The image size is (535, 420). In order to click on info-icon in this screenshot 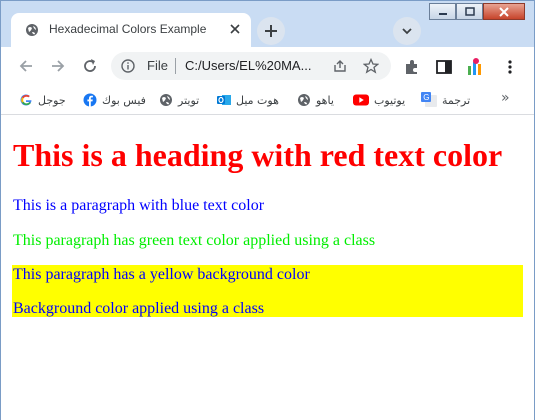, I will do `click(128, 66)`.